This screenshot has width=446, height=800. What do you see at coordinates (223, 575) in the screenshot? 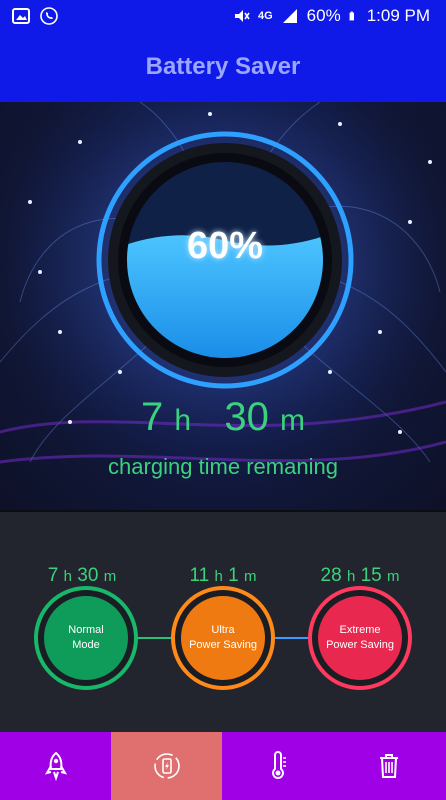
I see `ultra-mode-time: 11 h 1 m` at bounding box center [223, 575].